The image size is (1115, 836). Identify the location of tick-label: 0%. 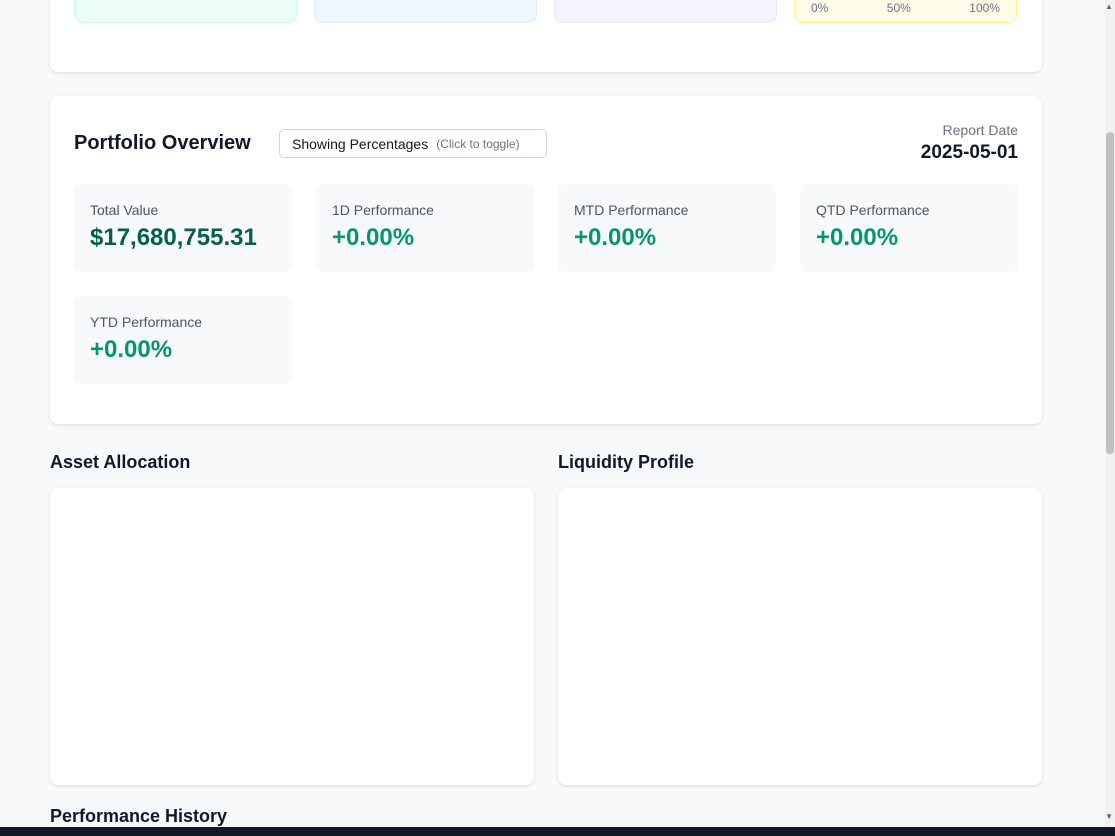
(820, 8).